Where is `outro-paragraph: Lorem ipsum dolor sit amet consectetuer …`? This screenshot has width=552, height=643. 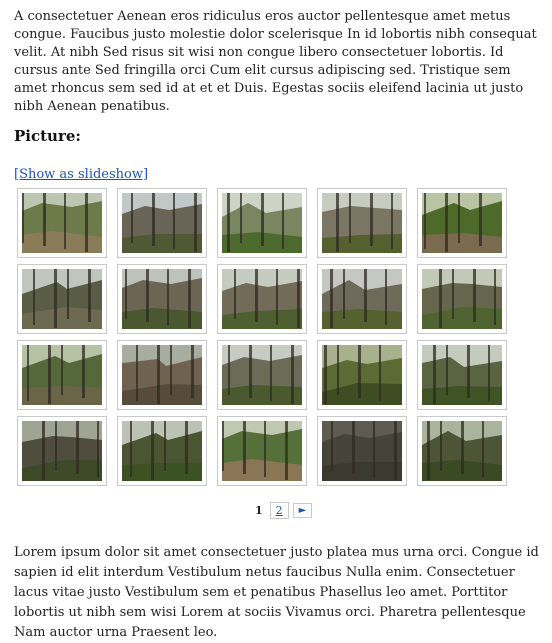
outro-paragraph: Lorem ipsum dolor sit amet consectetuer … is located at coordinates (276, 592).